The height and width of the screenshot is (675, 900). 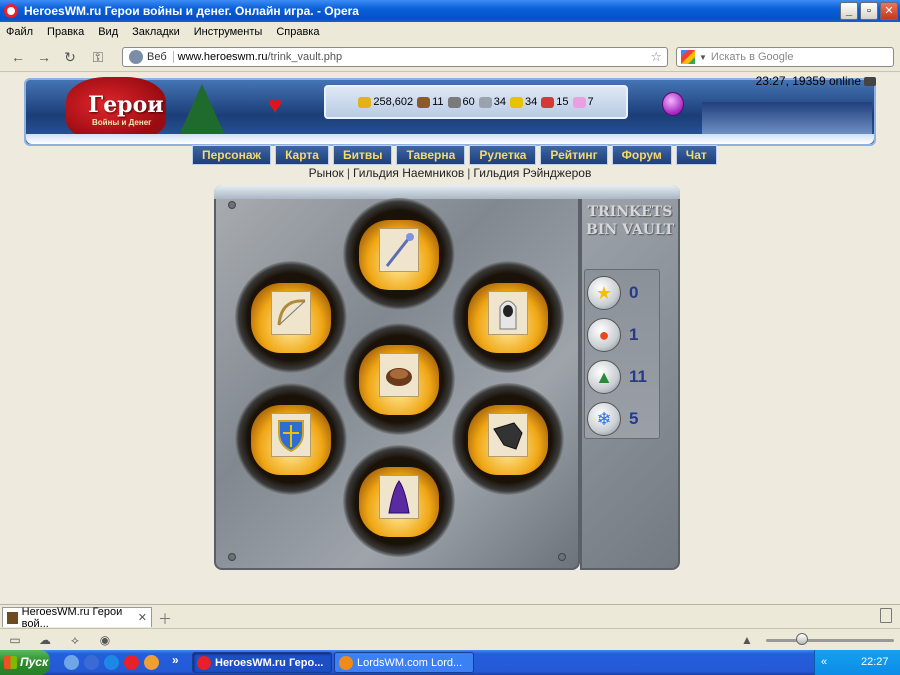 I want to click on heart-icon: ♥, so click(x=275, y=106).